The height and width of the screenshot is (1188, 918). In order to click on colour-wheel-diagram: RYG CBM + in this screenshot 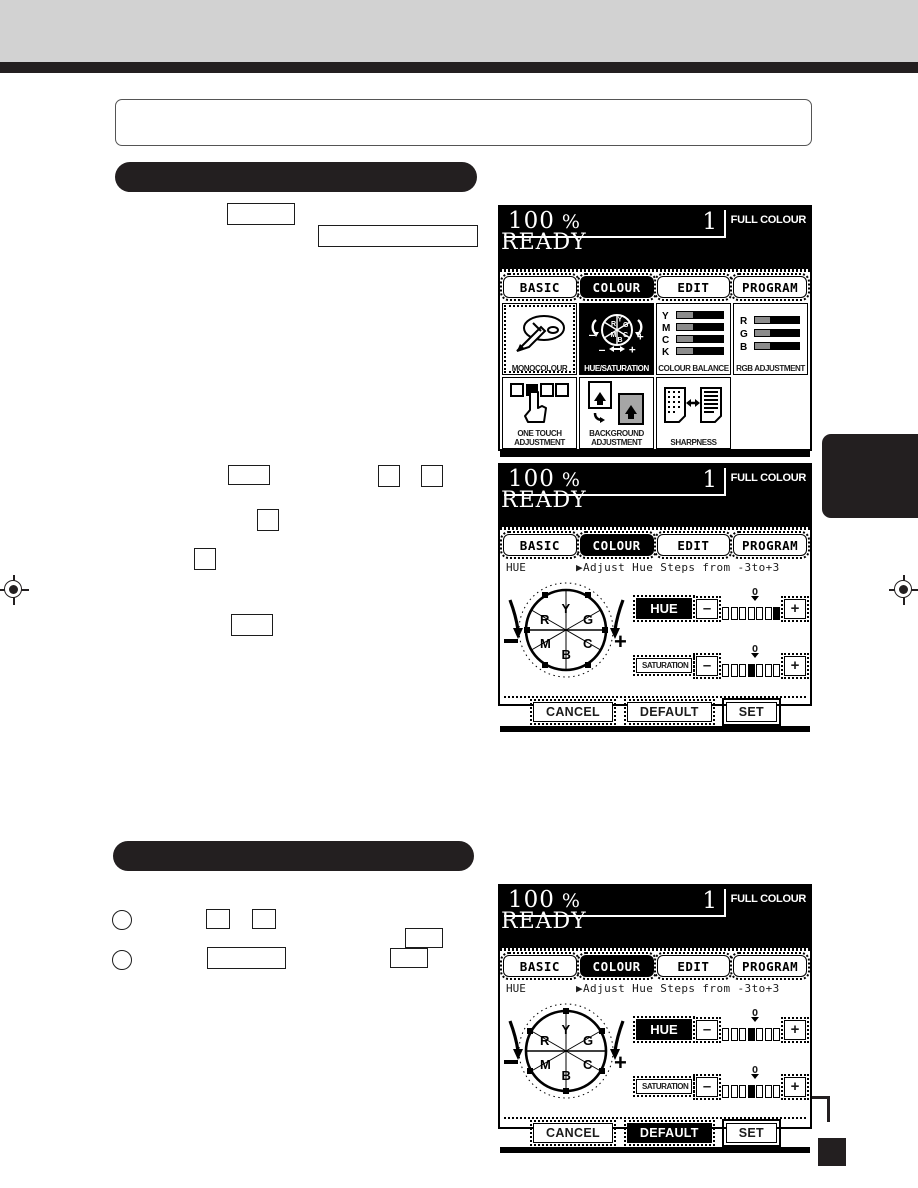, I will do `click(570, 635)`.